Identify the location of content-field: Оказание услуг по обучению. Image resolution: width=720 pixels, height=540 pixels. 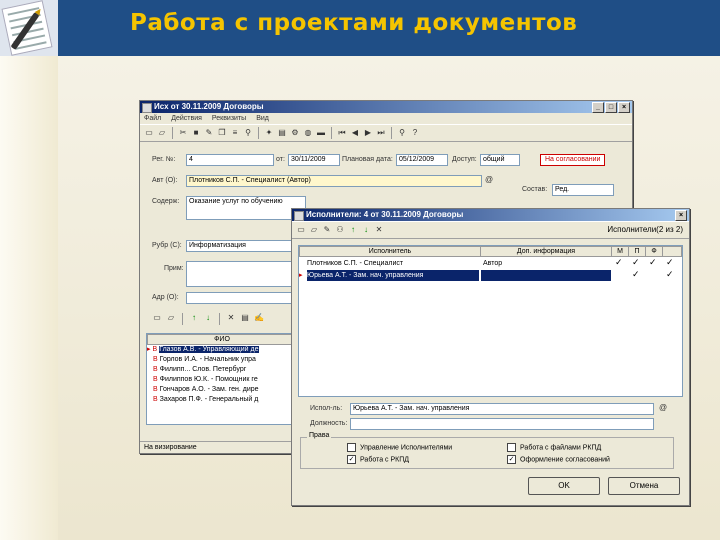
(246, 208).